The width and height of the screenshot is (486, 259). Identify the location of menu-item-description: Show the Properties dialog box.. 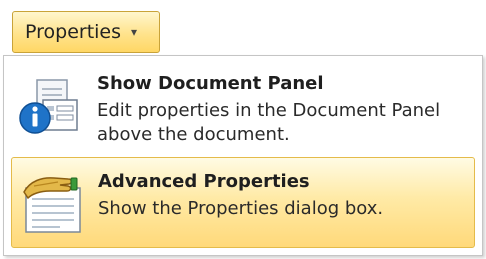
(241, 208).